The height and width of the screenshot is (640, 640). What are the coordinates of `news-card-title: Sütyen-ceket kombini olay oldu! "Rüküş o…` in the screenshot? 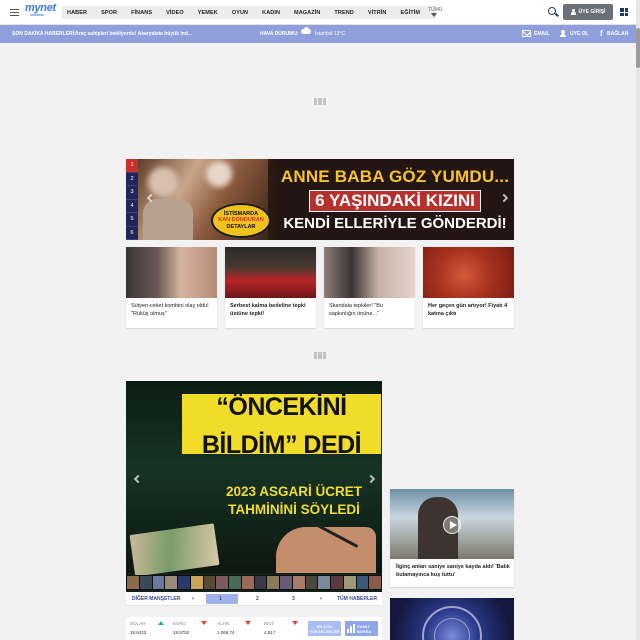 It's located at (170, 310).